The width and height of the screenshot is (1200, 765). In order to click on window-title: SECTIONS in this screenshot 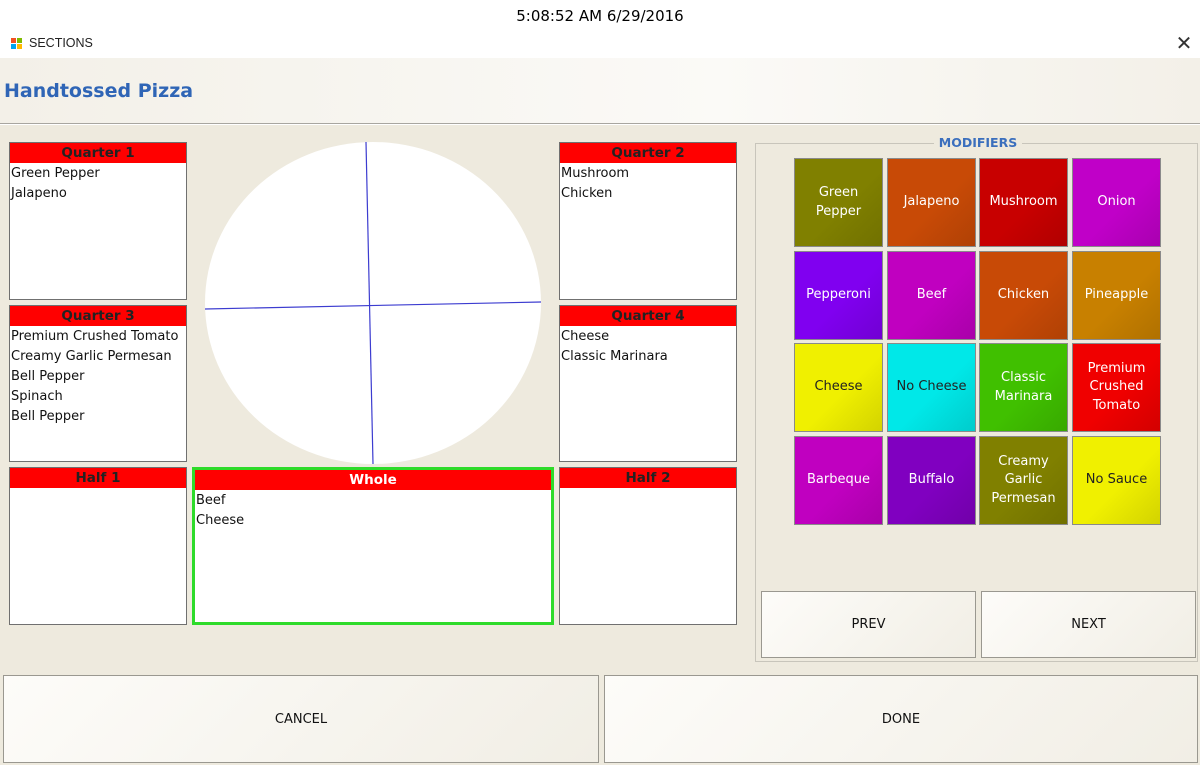, I will do `click(61, 43)`.